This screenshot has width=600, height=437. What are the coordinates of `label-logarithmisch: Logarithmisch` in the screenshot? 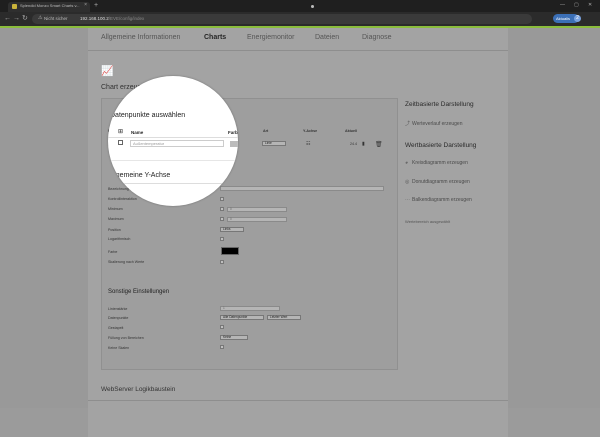 It's located at (119, 239).